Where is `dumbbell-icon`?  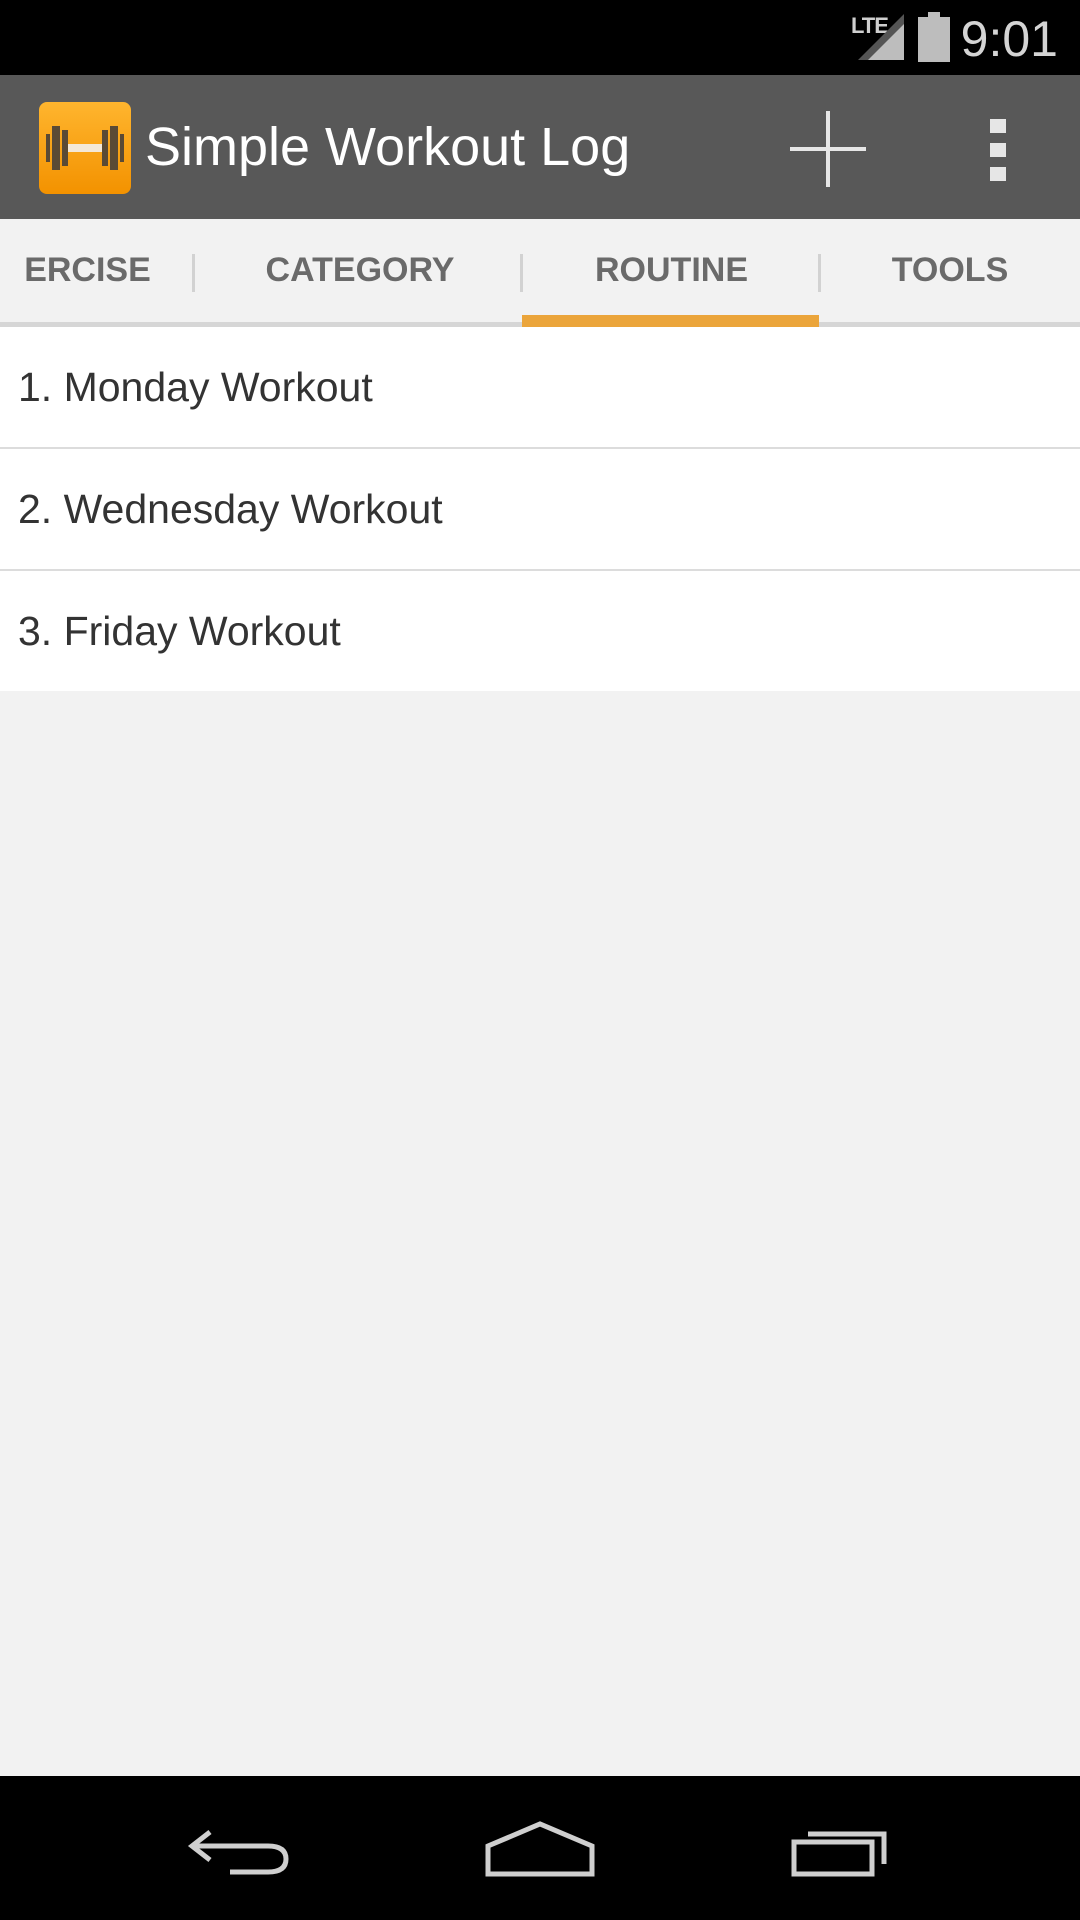
dumbbell-icon is located at coordinates (85, 148).